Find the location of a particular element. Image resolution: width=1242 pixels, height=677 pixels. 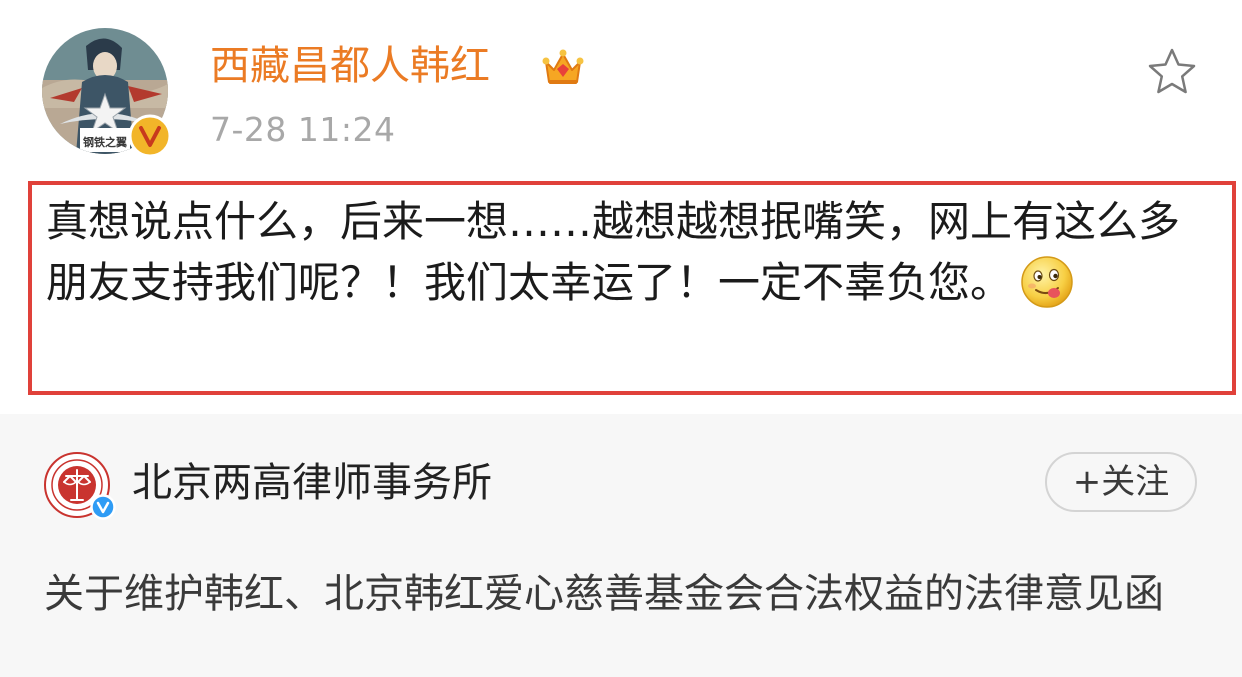

drooling-face-emoji-icon is located at coordinates (1047, 282).